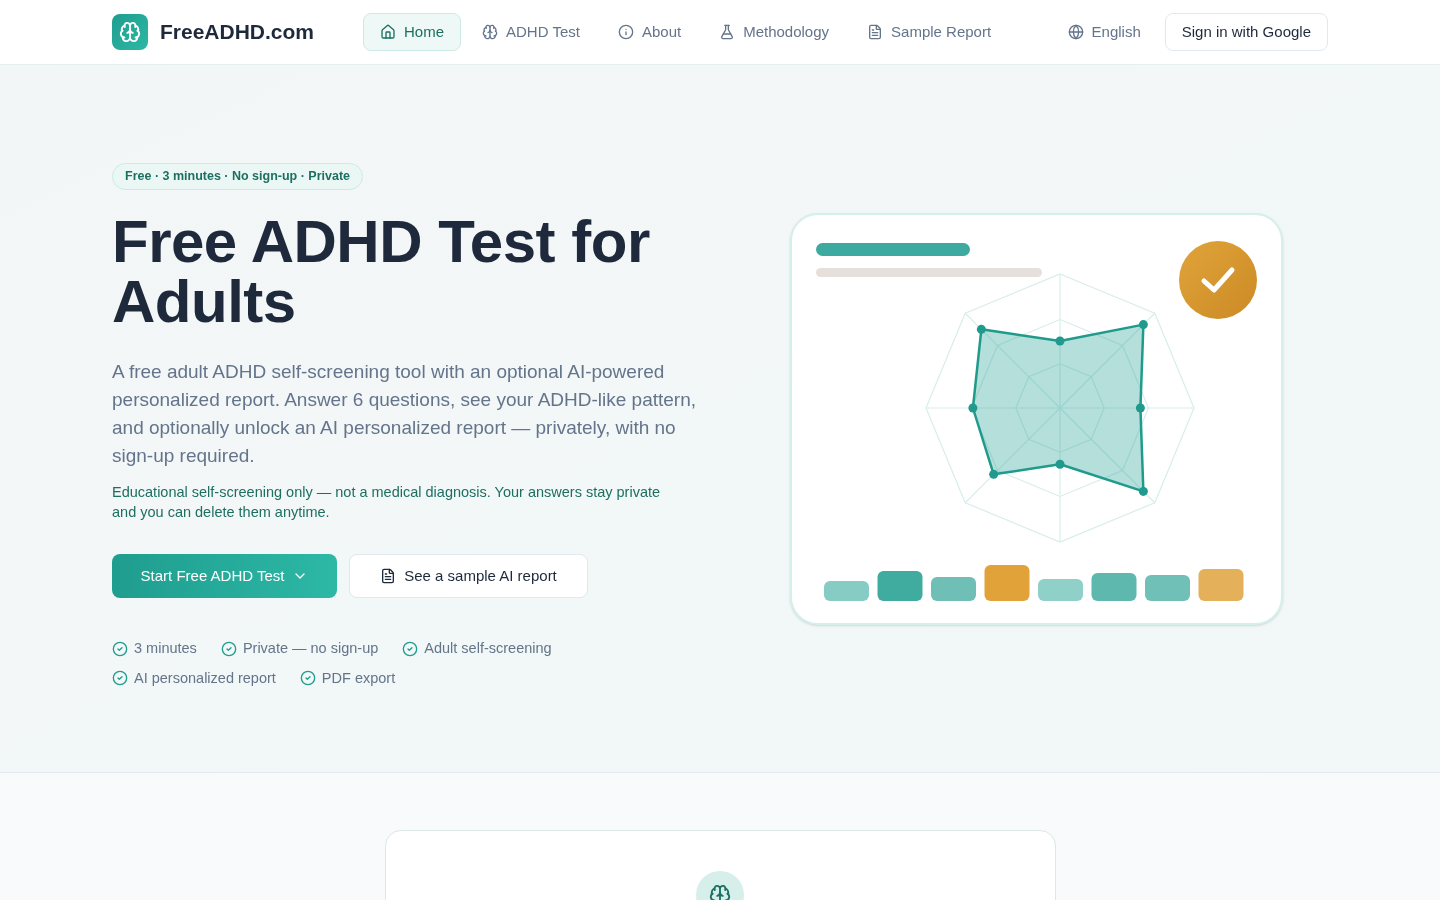 The width and height of the screenshot is (1440, 900). What do you see at coordinates (412, 32) in the screenshot?
I see `nav-link: Home` at bounding box center [412, 32].